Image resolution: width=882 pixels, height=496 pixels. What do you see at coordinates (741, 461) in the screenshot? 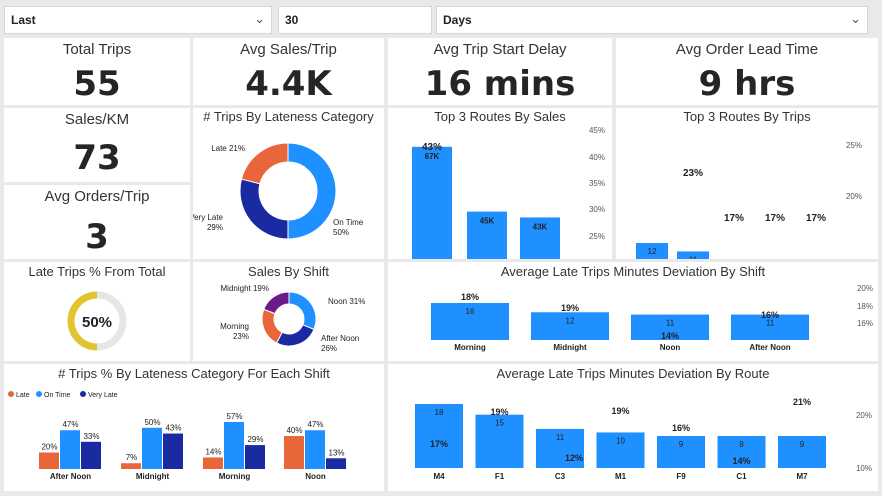
I see `route-dev-pct-label: 14%` at bounding box center [741, 461].